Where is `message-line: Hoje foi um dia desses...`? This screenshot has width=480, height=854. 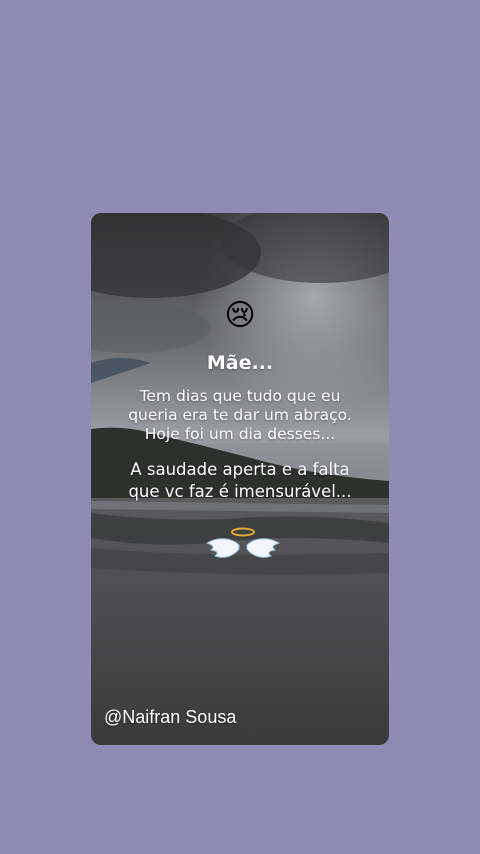
message-line: Hoje foi um dia desses... is located at coordinates (240, 434).